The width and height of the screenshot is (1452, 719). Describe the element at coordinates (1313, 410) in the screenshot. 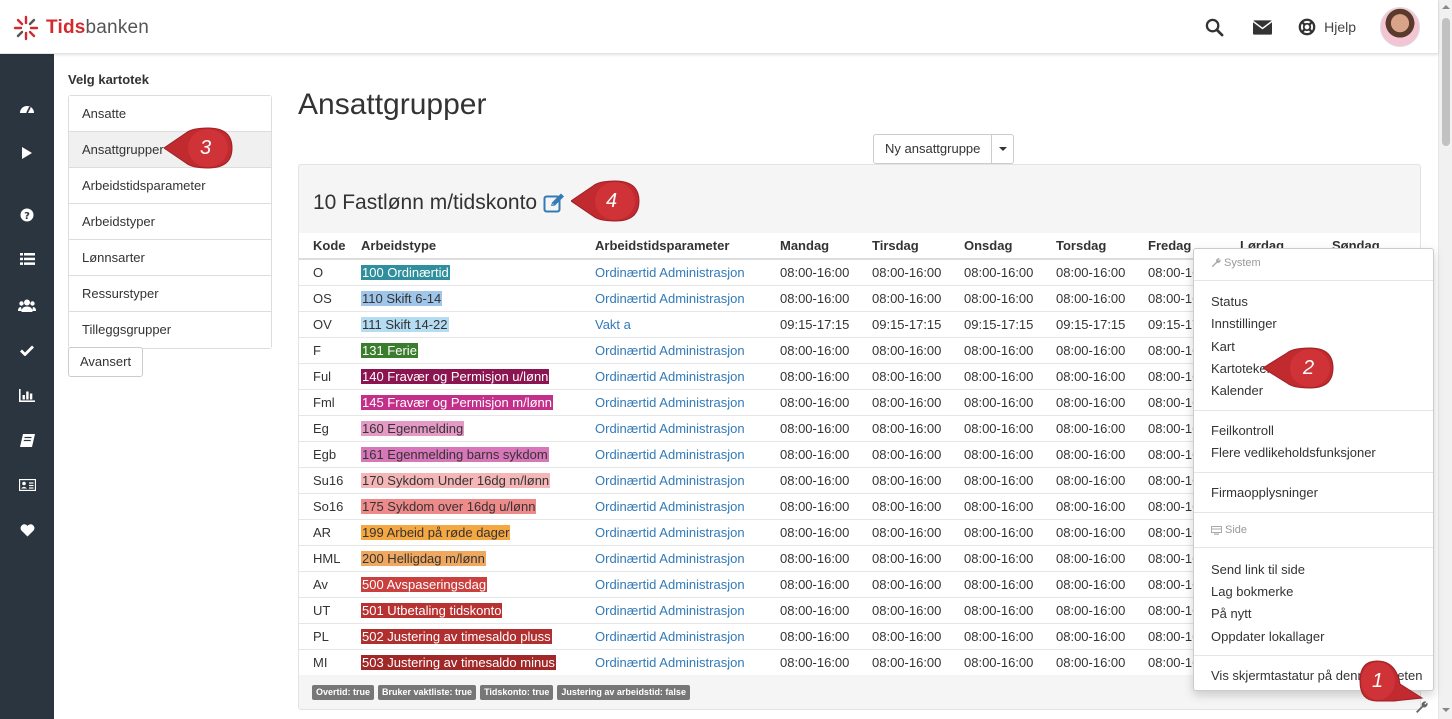

I see `menu-divider` at that location.